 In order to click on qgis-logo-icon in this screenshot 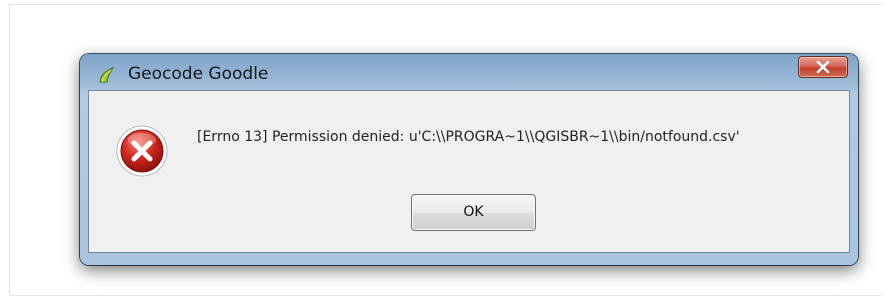, I will do `click(107, 75)`.